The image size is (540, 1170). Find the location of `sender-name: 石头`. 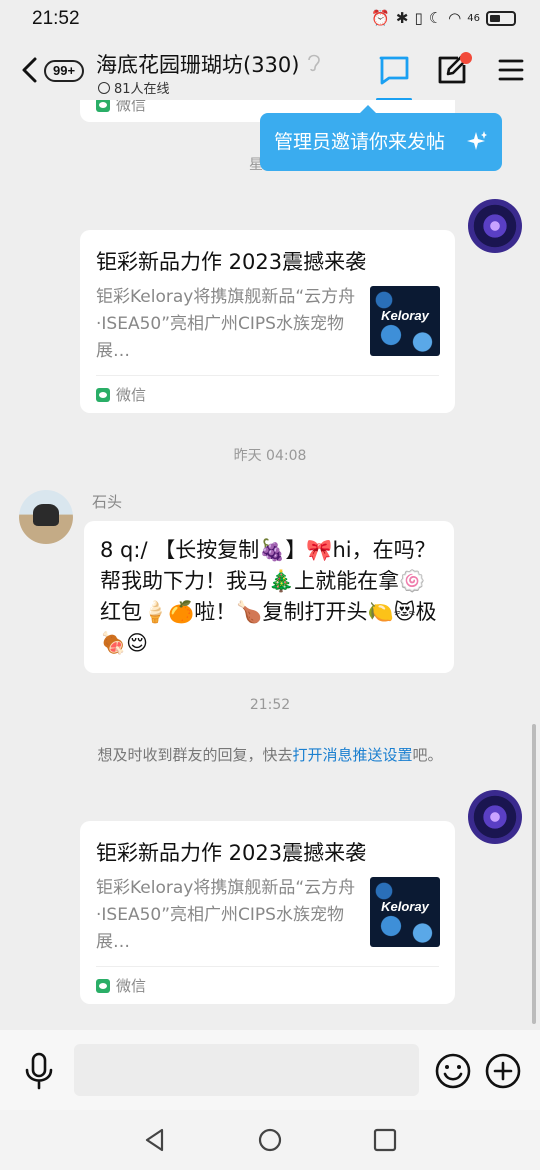

sender-name: 石头 is located at coordinates (107, 502).